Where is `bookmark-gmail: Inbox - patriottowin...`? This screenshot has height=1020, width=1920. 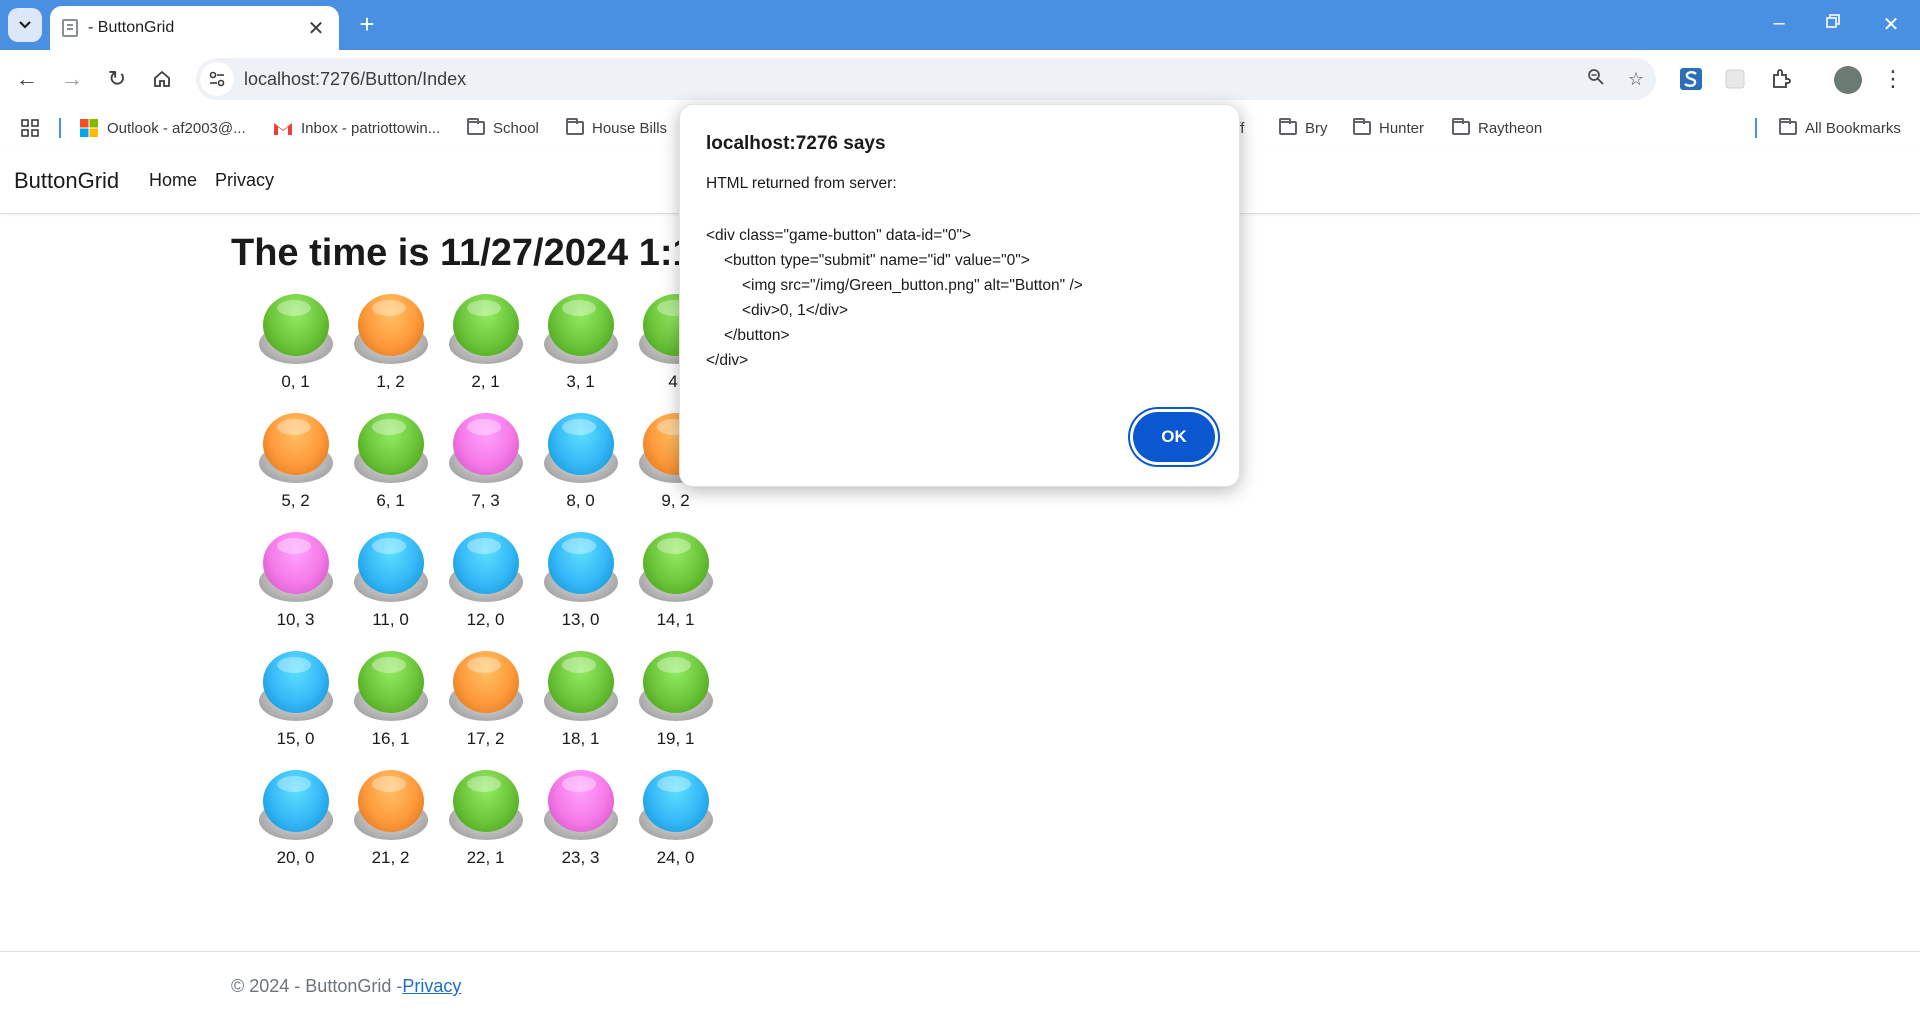
bookmark-gmail: Inbox - patriottowin... is located at coordinates (356, 128).